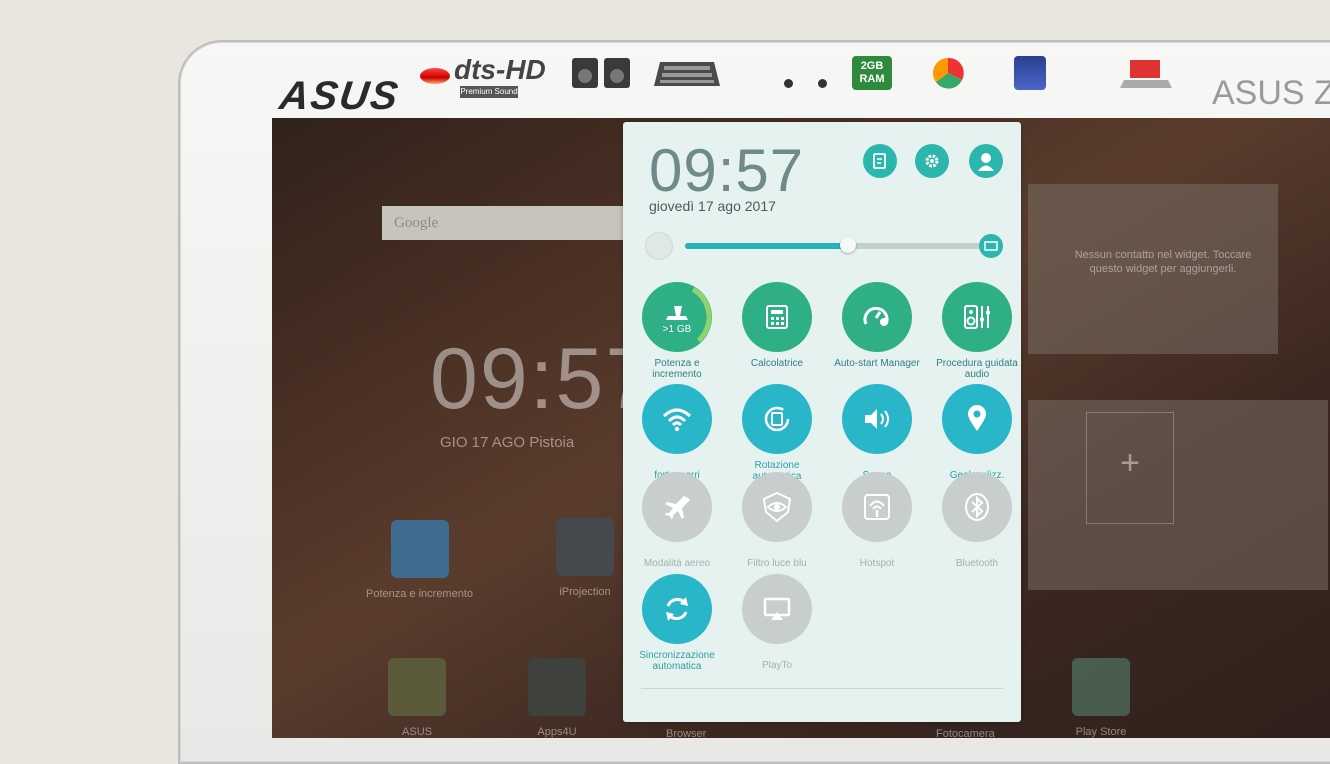 Image resolution: width=1330 pixels, height=764 pixels. I want to click on tile-airplane: Modalità aereo, so click(677, 520).